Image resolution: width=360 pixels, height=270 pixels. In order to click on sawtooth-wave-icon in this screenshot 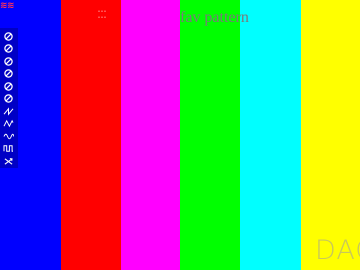, I will do `click(8, 111)`.